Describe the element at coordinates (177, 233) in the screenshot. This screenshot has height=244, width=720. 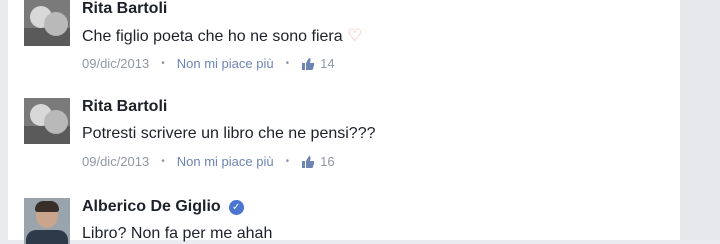
I see `comment-text: Libro? Non fa per me ahah` at that location.